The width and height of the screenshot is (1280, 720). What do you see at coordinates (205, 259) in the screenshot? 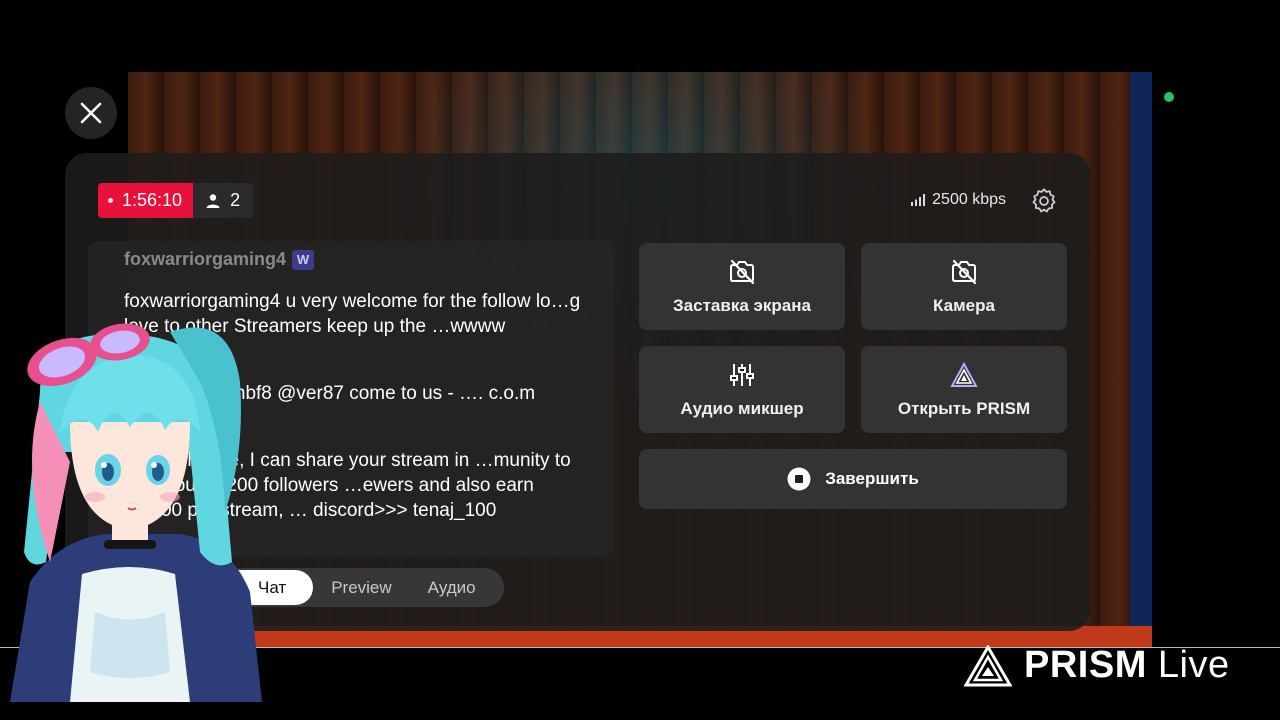
I see `chat-header-username: foxwarriorgaming4` at bounding box center [205, 259].